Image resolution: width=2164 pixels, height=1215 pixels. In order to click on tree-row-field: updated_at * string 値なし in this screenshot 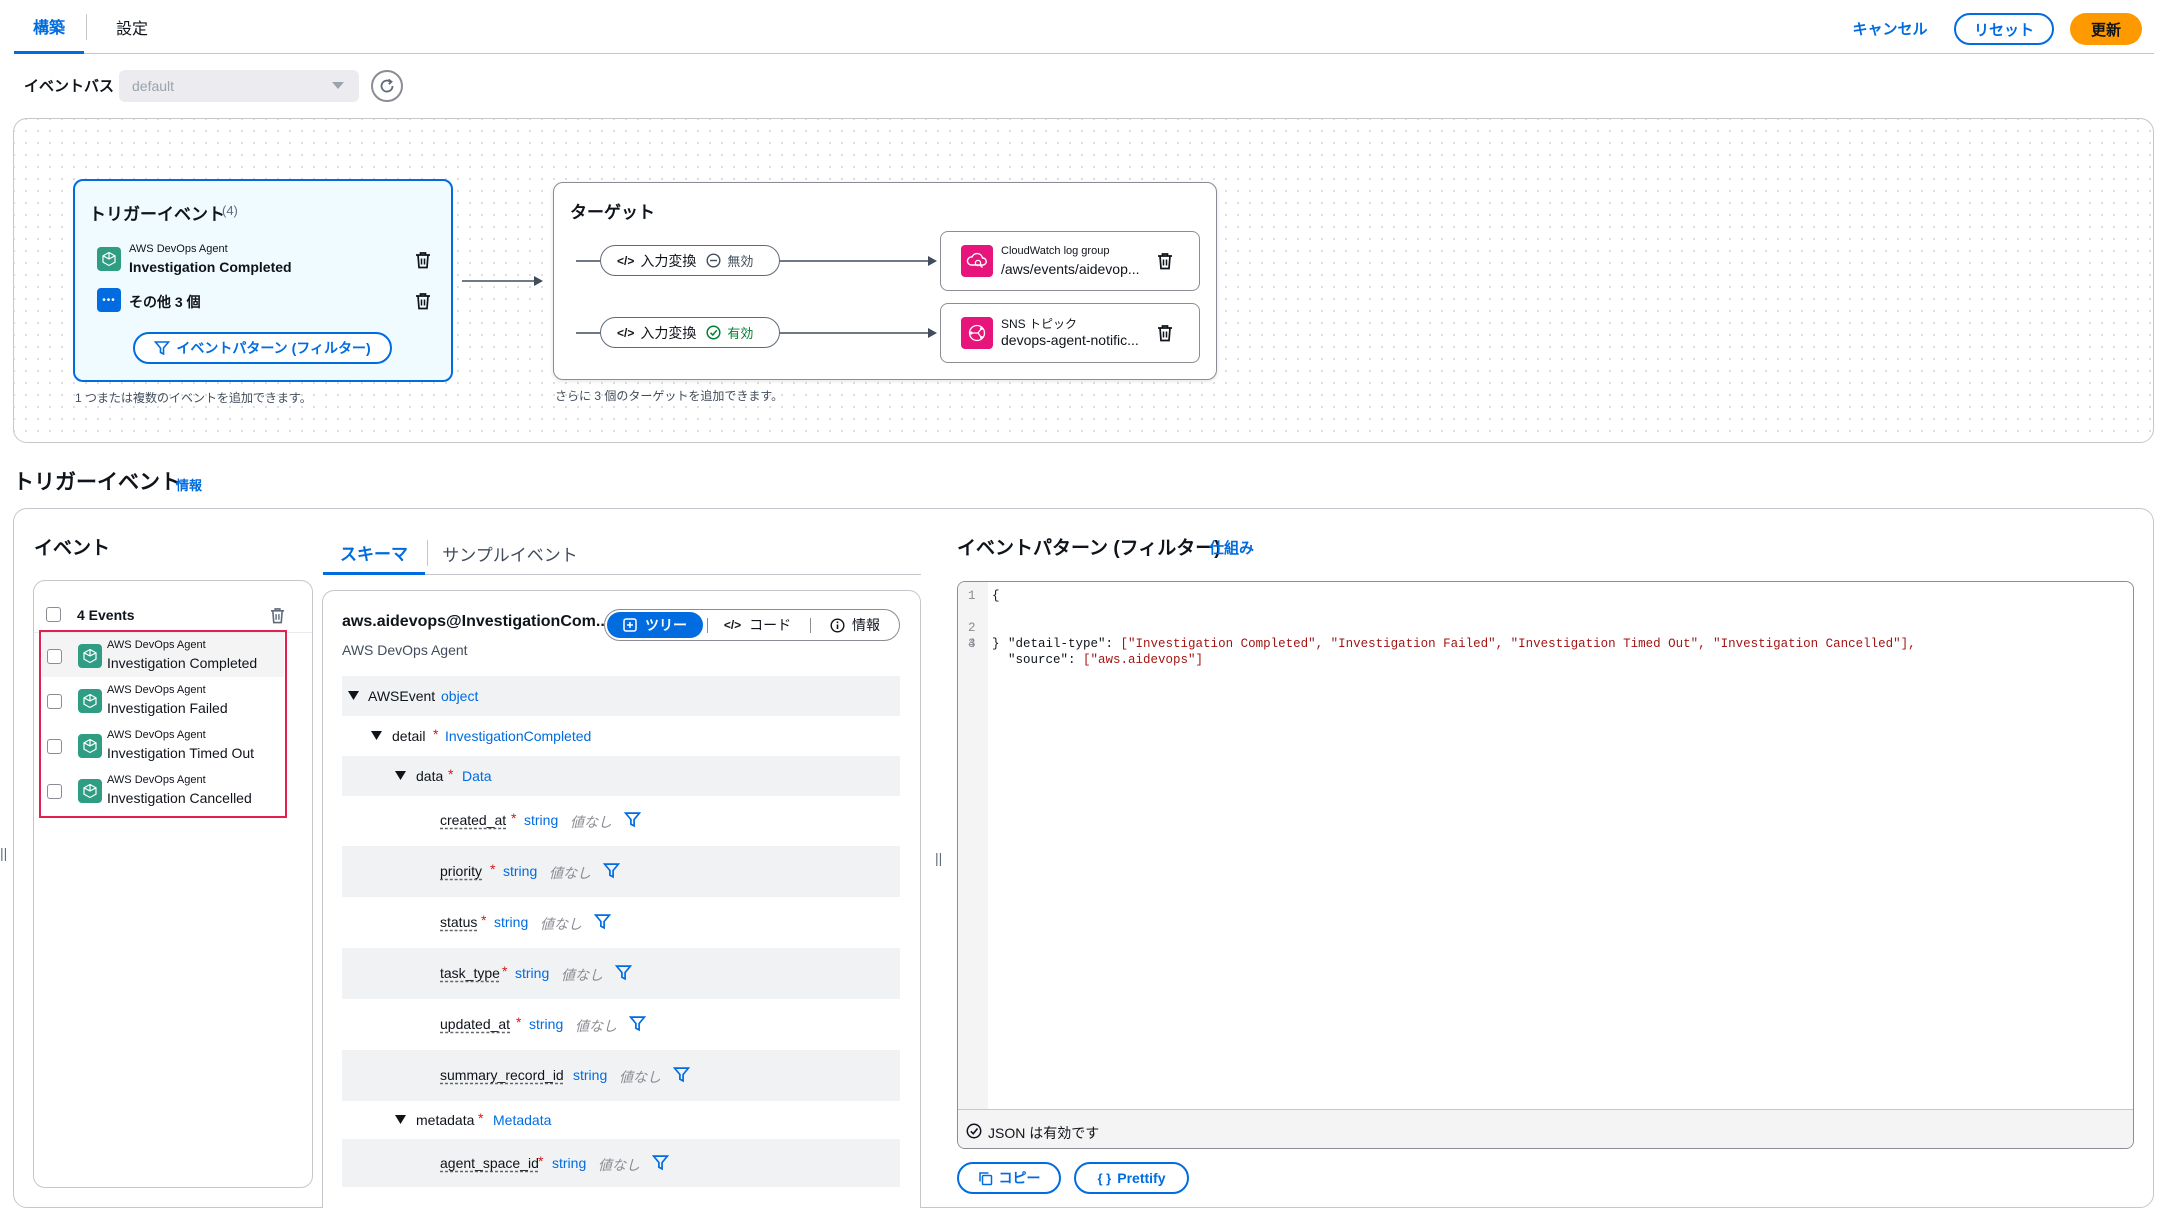, I will do `click(621, 1024)`.